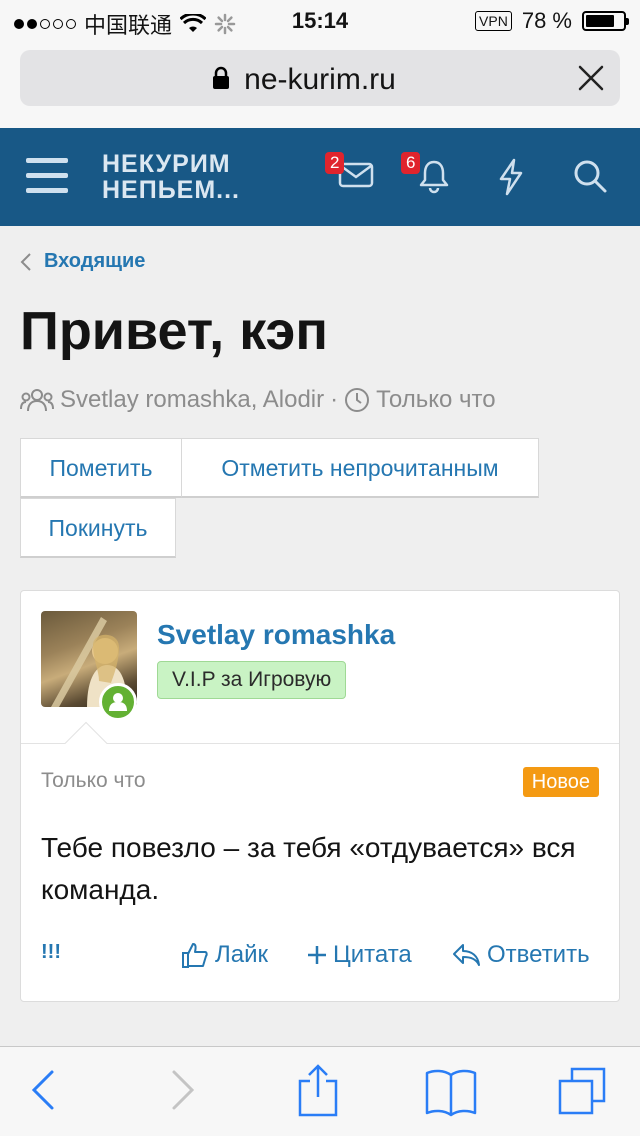 This screenshot has height=1136, width=640. I want to click on like-button: Лайк, so click(224, 955).